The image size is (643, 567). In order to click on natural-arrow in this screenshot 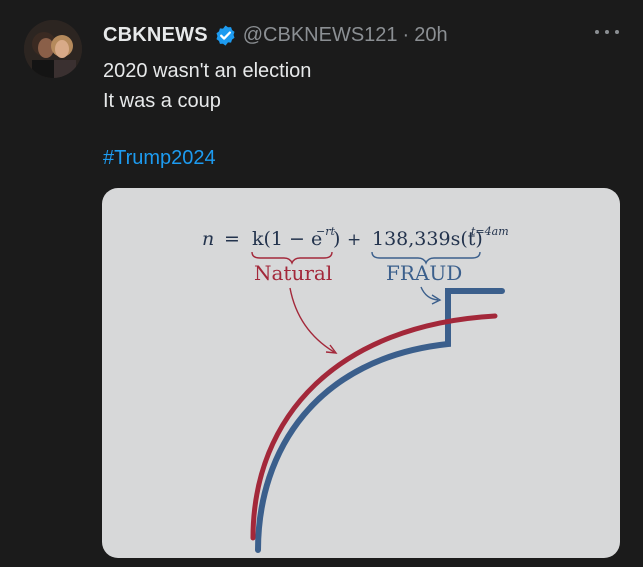, I will do `click(312, 320)`.